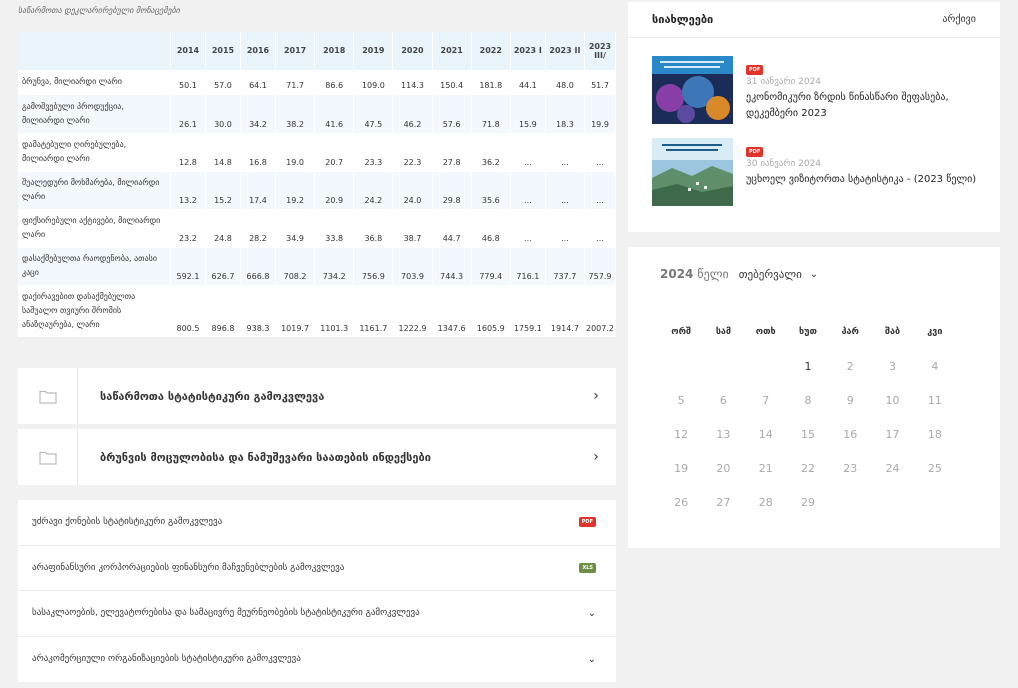  What do you see at coordinates (683, 19) in the screenshot?
I see `news-heading: სიახლეები` at bounding box center [683, 19].